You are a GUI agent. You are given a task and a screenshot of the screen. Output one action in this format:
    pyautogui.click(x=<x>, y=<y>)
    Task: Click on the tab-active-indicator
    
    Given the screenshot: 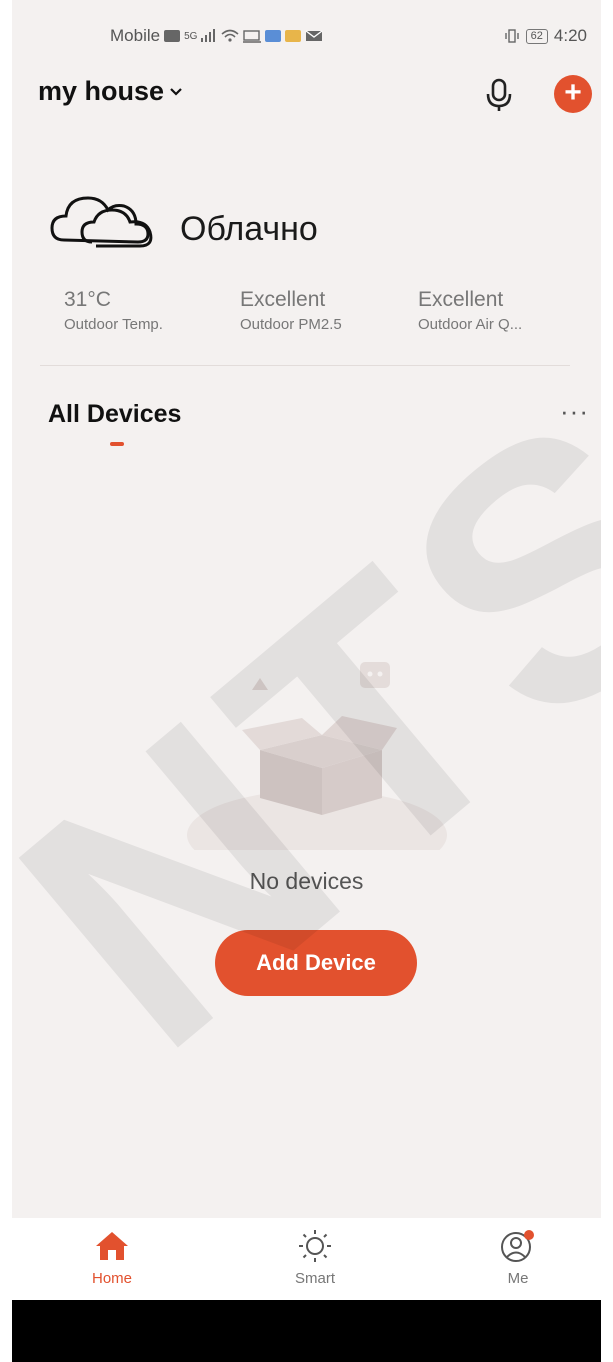 What is the action you would take?
    pyautogui.click(x=117, y=444)
    